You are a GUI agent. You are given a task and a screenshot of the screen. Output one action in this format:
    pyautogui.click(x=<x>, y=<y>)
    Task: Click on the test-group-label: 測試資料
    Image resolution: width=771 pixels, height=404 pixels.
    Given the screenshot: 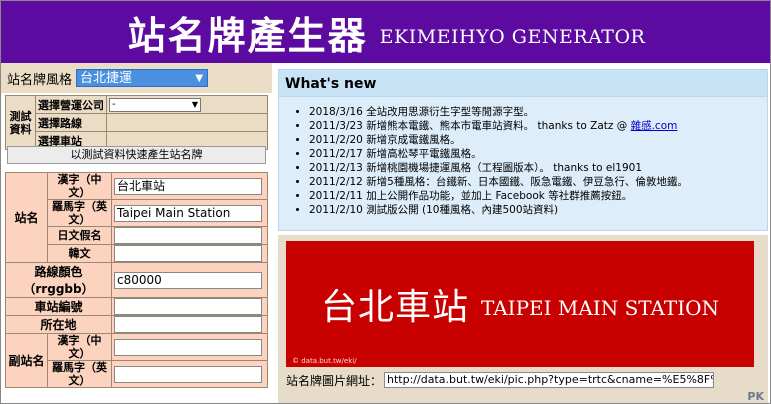 What is the action you would take?
    pyautogui.click(x=20, y=122)
    